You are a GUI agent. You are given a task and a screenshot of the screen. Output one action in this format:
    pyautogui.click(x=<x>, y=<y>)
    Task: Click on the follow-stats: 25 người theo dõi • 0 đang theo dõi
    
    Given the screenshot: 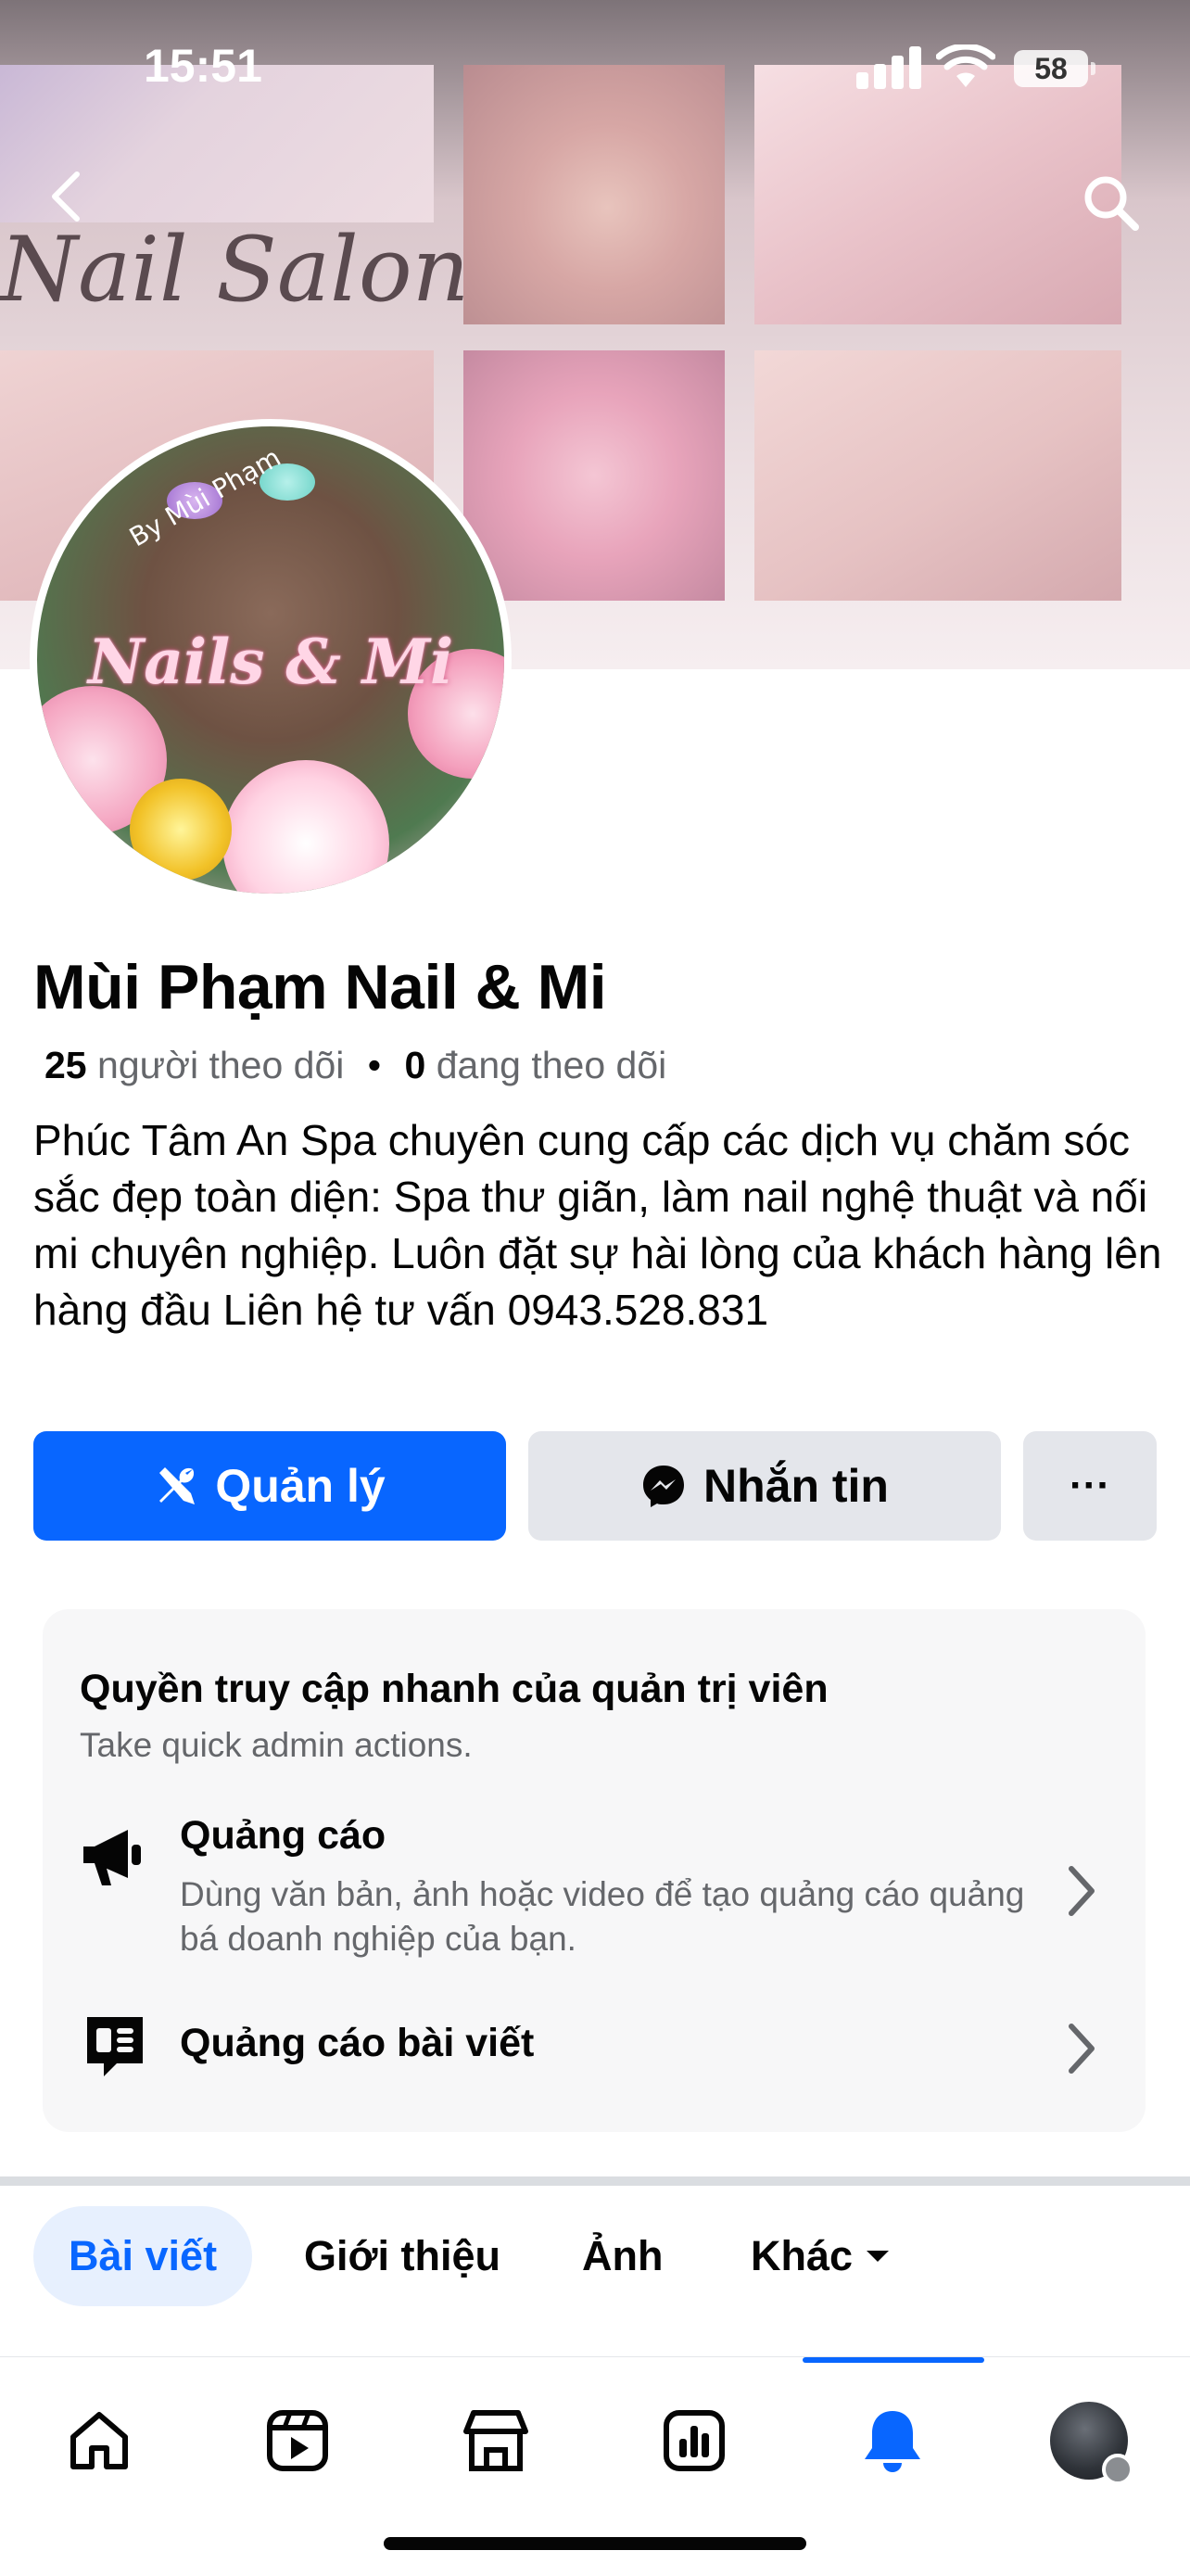 What is the action you would take?
    pyautogui.click(x=355, y=1065)
    